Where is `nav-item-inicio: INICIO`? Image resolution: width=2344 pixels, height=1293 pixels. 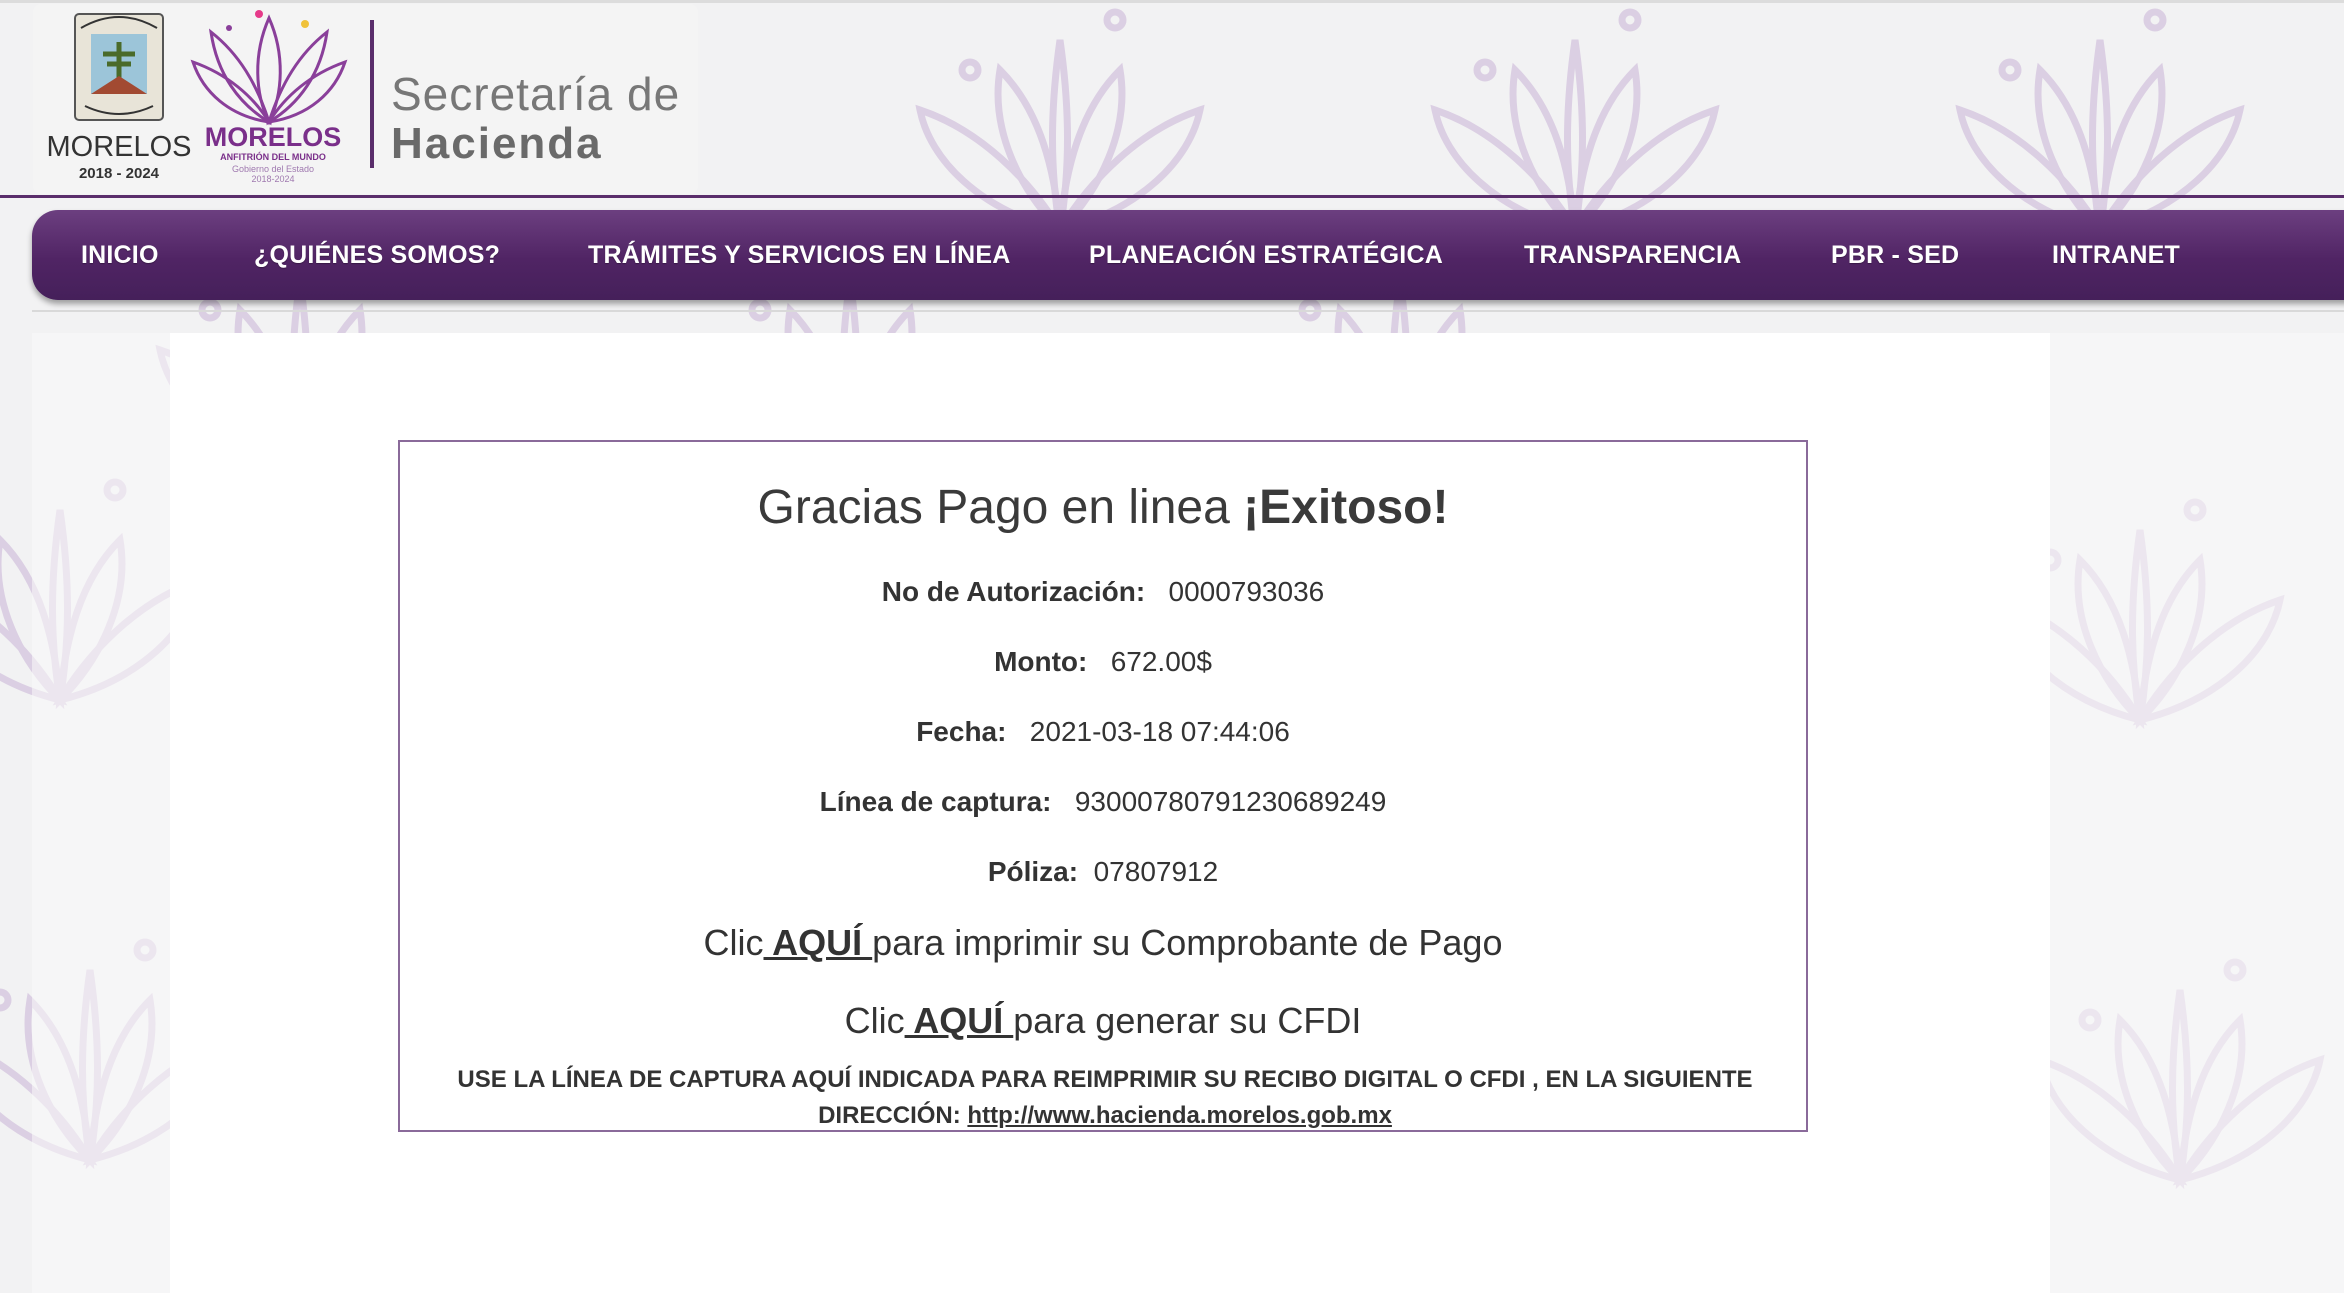
nav-item-inicio: INICIO is located at coordinates (120, 255).